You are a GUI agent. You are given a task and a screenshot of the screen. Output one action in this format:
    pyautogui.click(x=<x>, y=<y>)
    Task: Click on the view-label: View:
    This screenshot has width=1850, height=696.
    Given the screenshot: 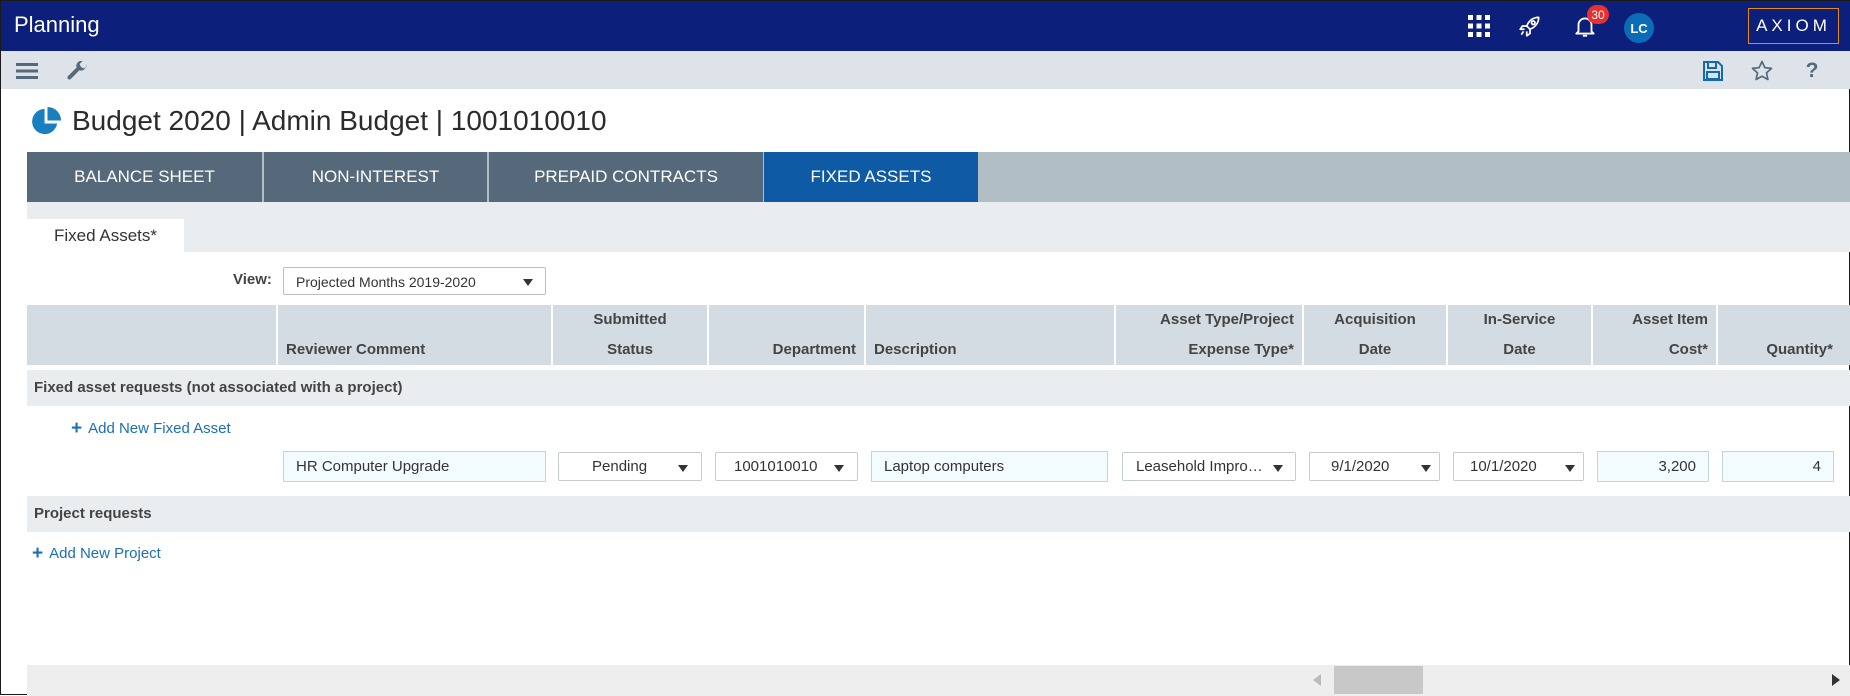 What is the action you would take?
    pyautogui.click(x=252, y=279)
    